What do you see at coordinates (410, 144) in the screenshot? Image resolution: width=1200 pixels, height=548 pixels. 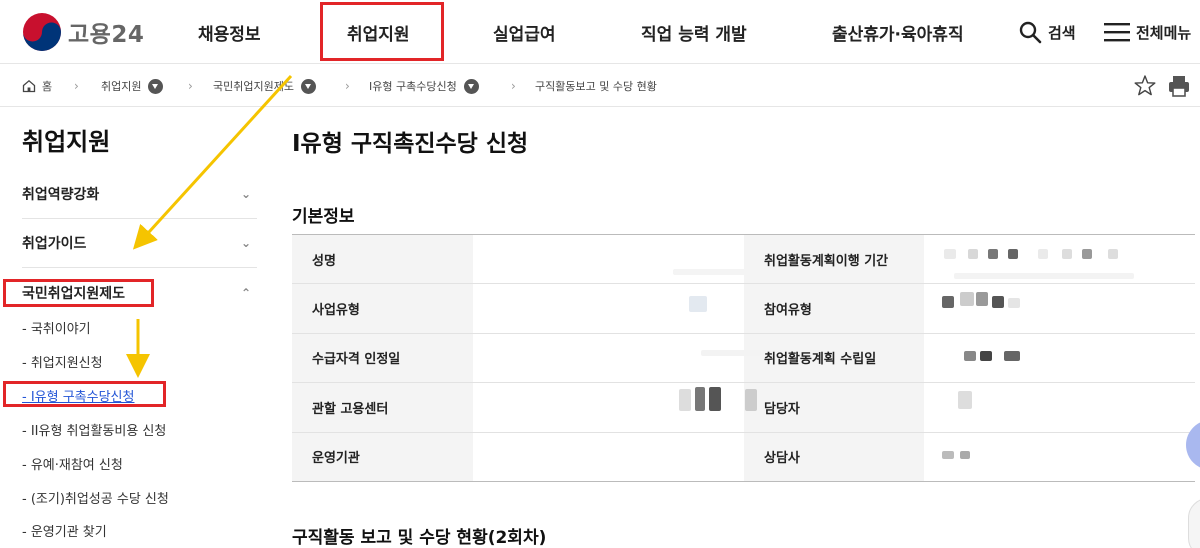 I see `page-title: I유형 구직촉진수당 신청` at bounding box center [410, 144].